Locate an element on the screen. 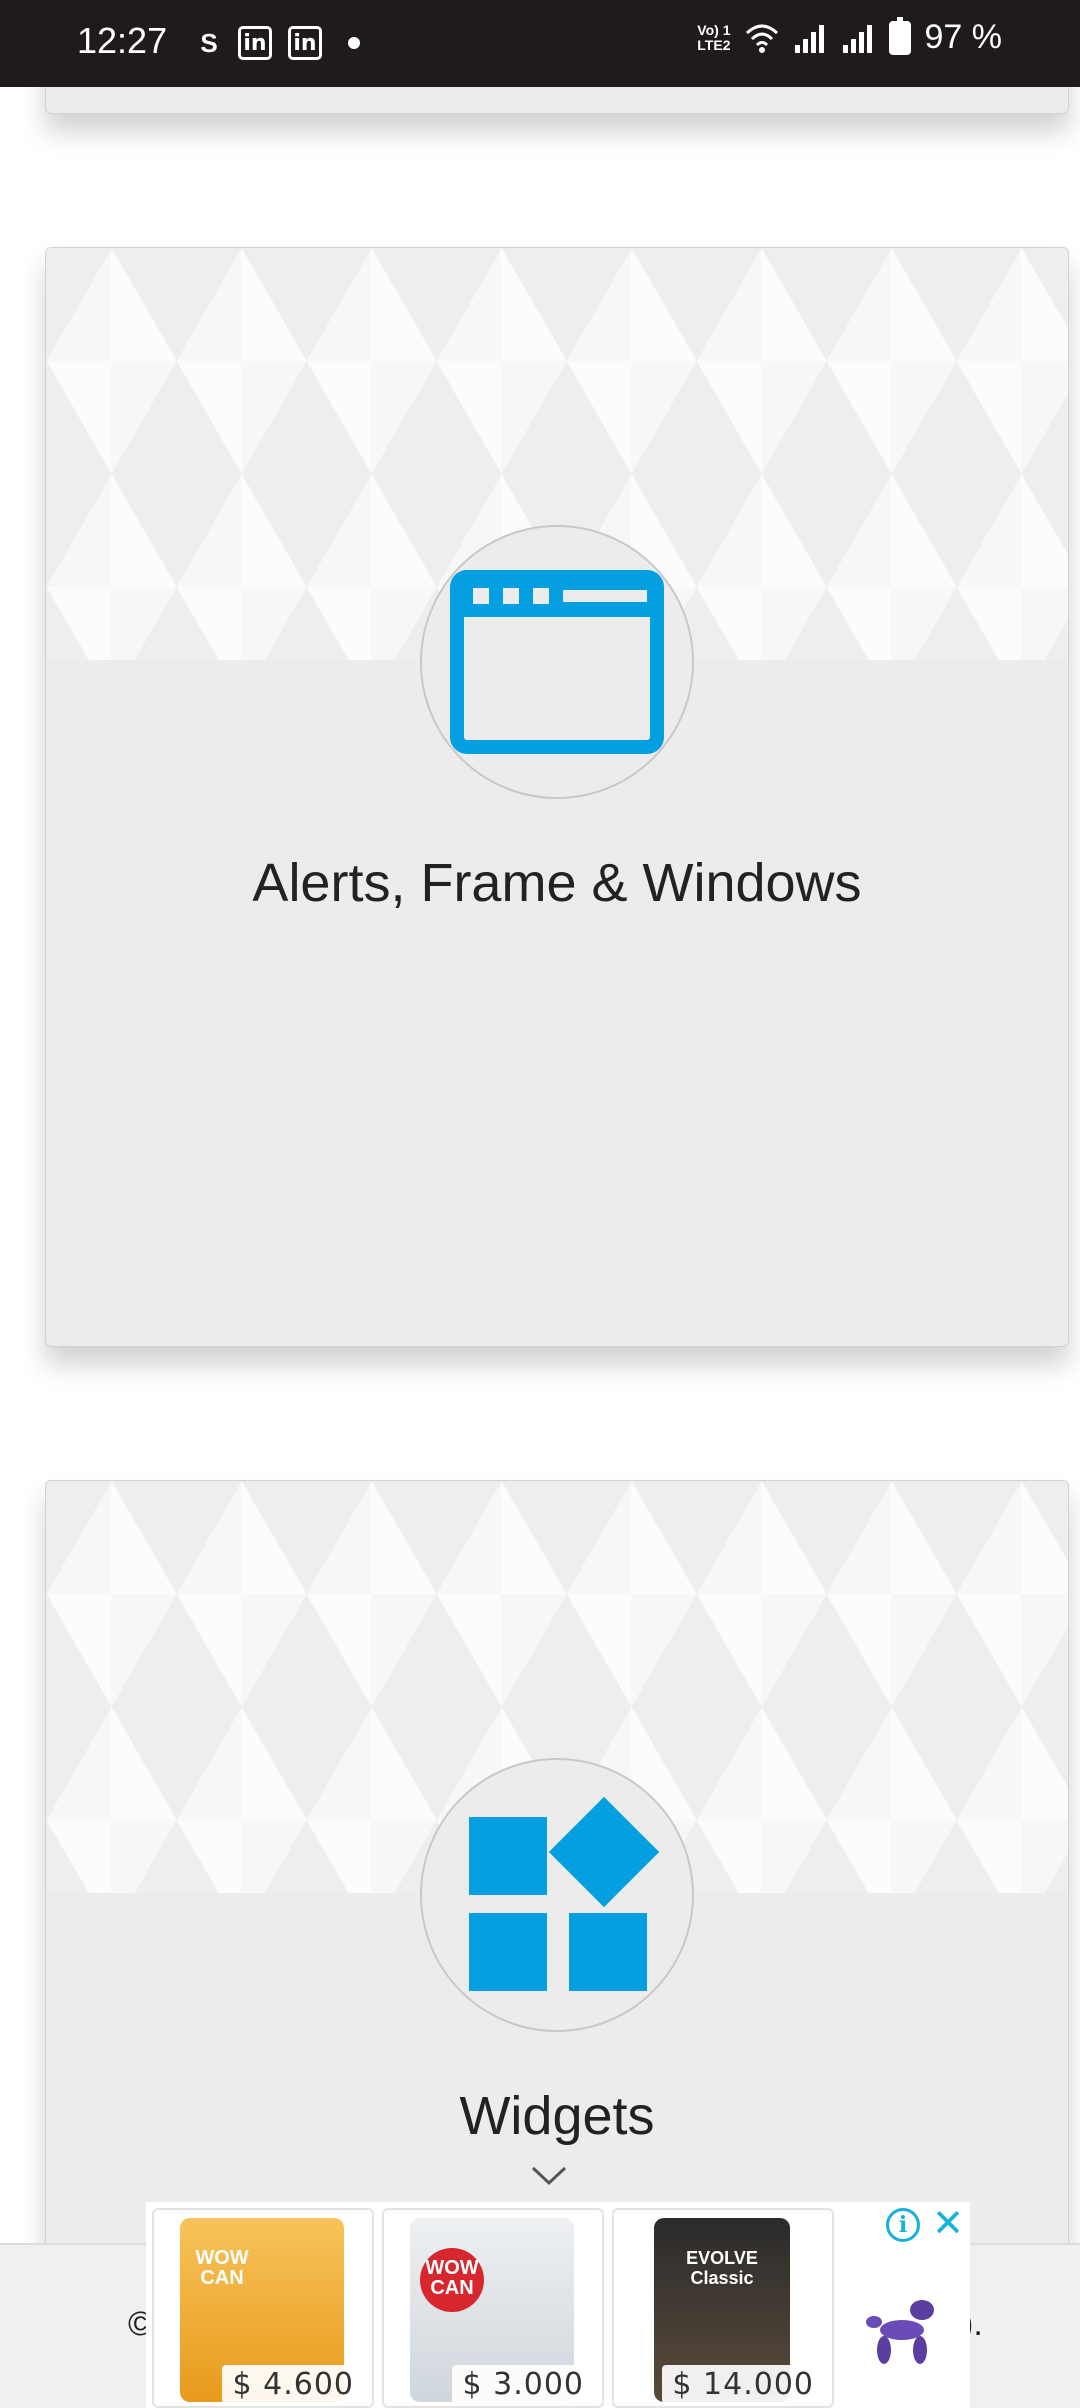 The width and height of the screenshot is (1080, 2408). ad-product-card: WOW CAN $ 3.000 is located at coordinates (493, 2308).